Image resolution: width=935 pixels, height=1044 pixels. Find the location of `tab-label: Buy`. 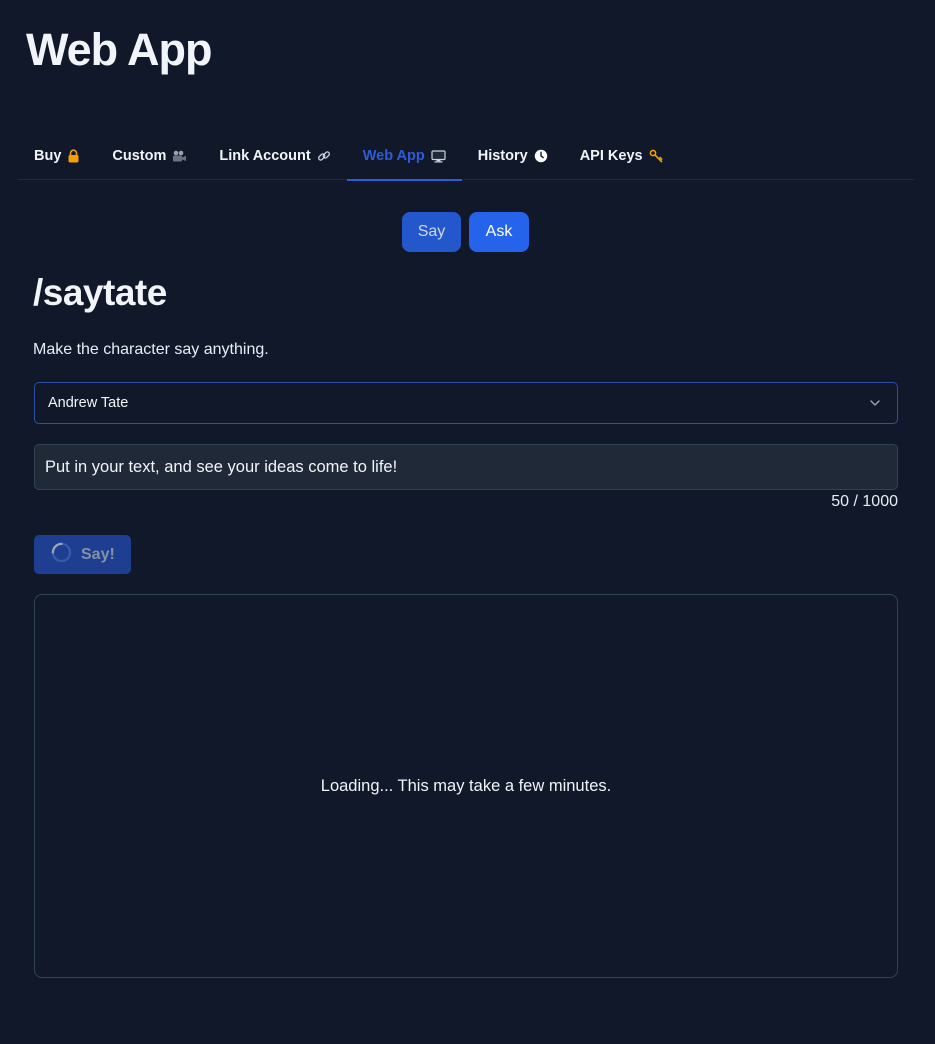

tab-label: Buy is located at coordinates (48, 156).